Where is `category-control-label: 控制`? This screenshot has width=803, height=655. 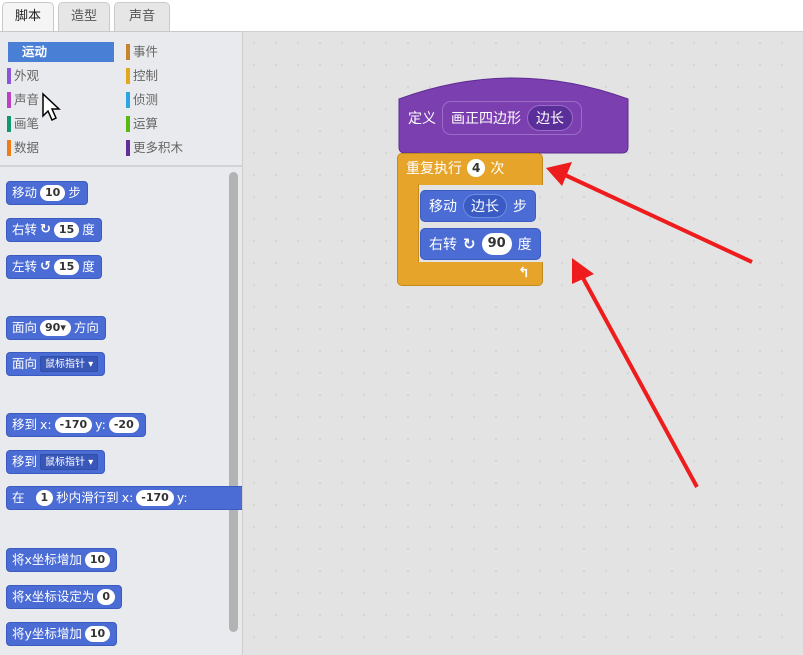
category-control-label: 控制 is located at coordinates (146, 75).